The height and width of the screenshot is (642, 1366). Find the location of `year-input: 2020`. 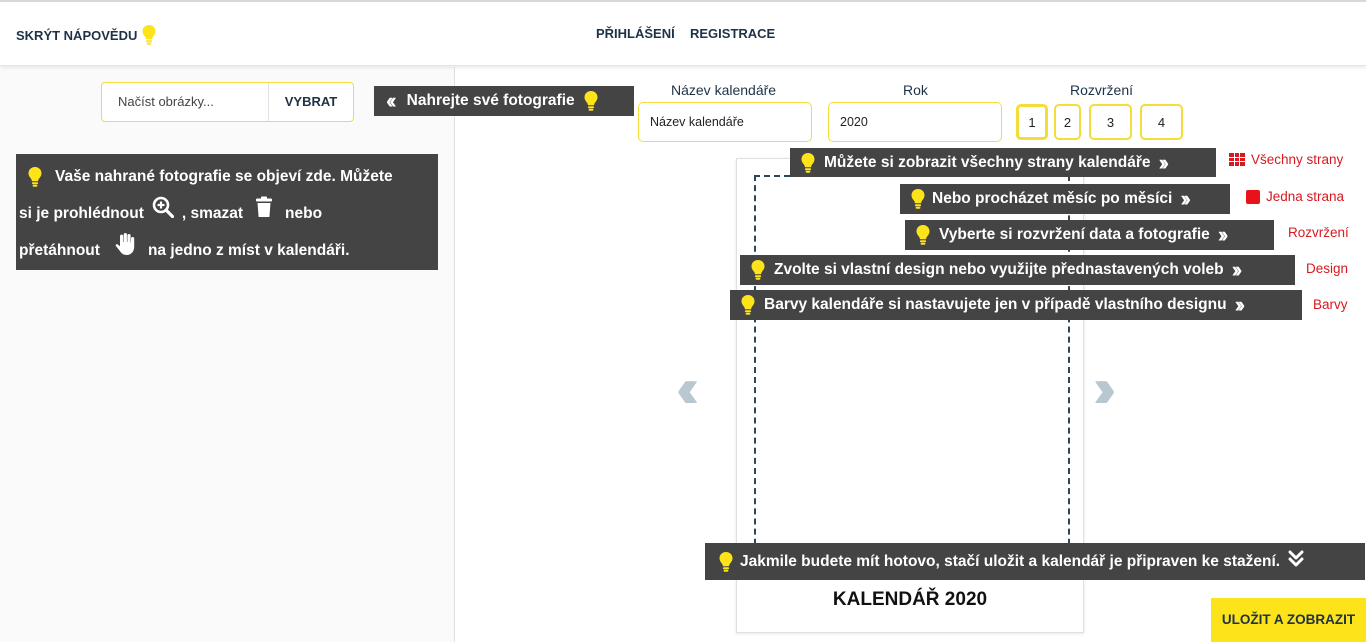

year-input: 2020 is located at coordinates (915, 122).